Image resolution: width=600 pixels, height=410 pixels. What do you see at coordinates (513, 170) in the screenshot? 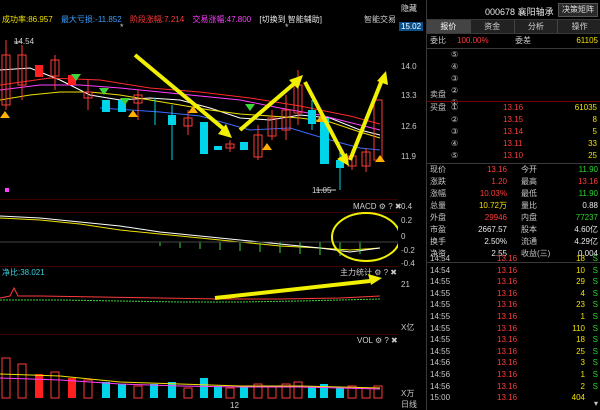
I see `stat-row: 现价 13.16 今开 11.90` at bounding box center [513, 170].